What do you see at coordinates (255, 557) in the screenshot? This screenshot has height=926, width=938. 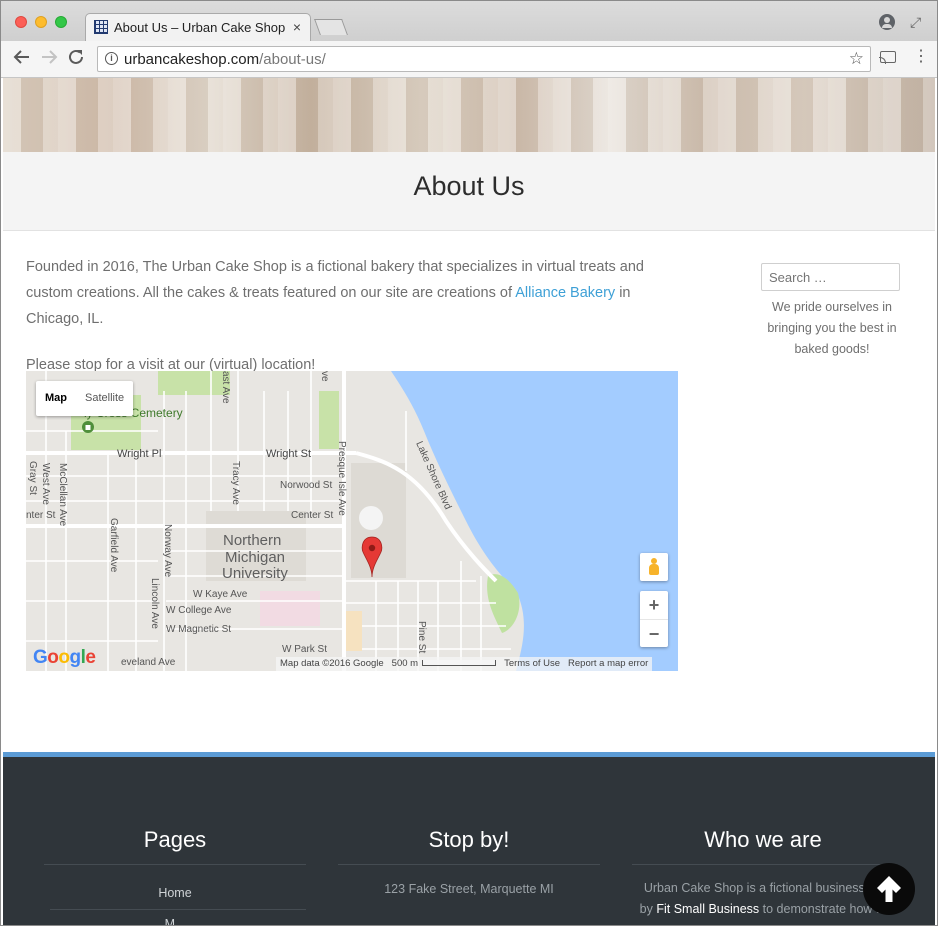 I see `map-label-nmu-2: Michigan` at bounding box center [255, 557].